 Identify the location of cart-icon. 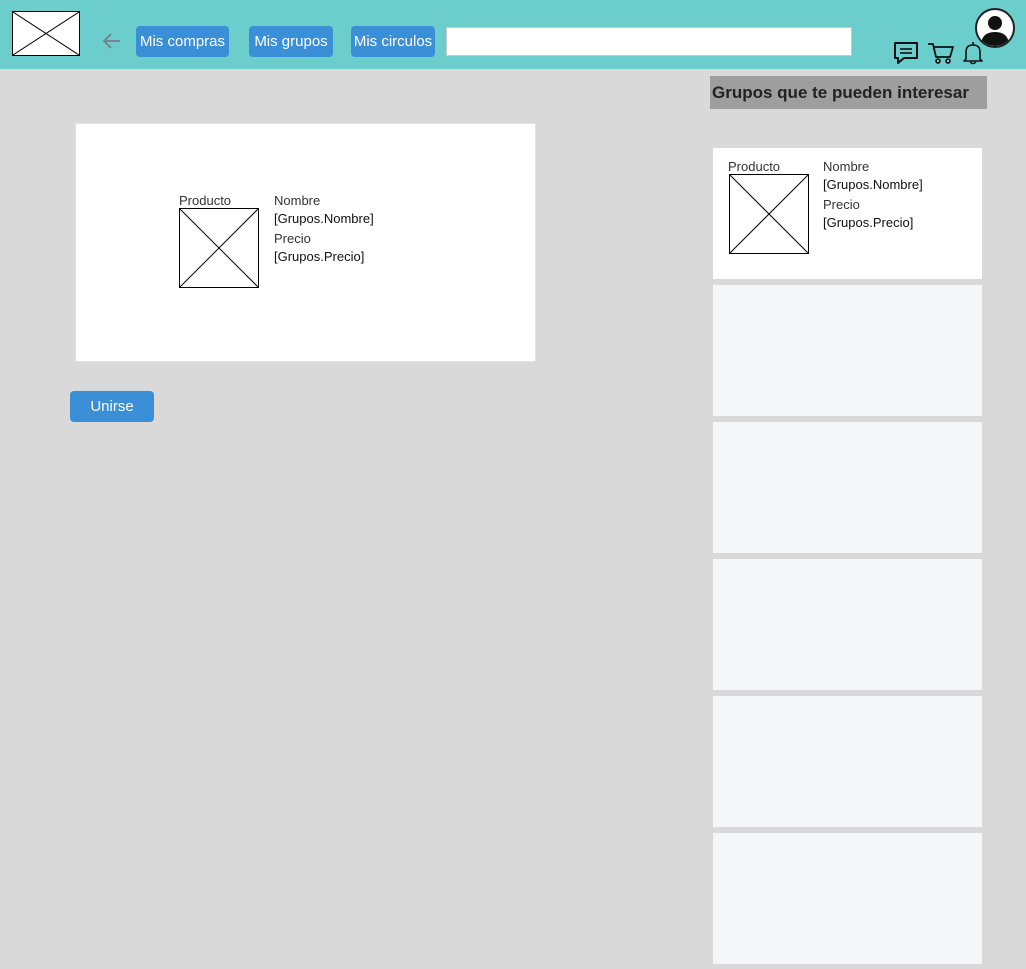
(941, 53).